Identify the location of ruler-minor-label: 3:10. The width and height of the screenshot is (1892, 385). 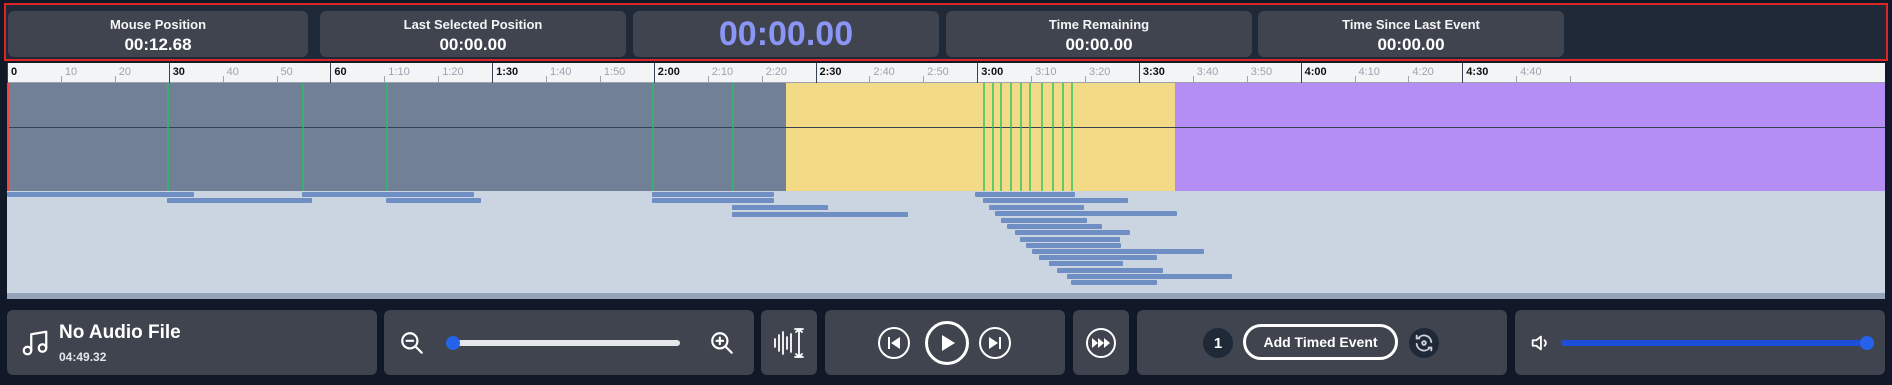
(1046, 72).